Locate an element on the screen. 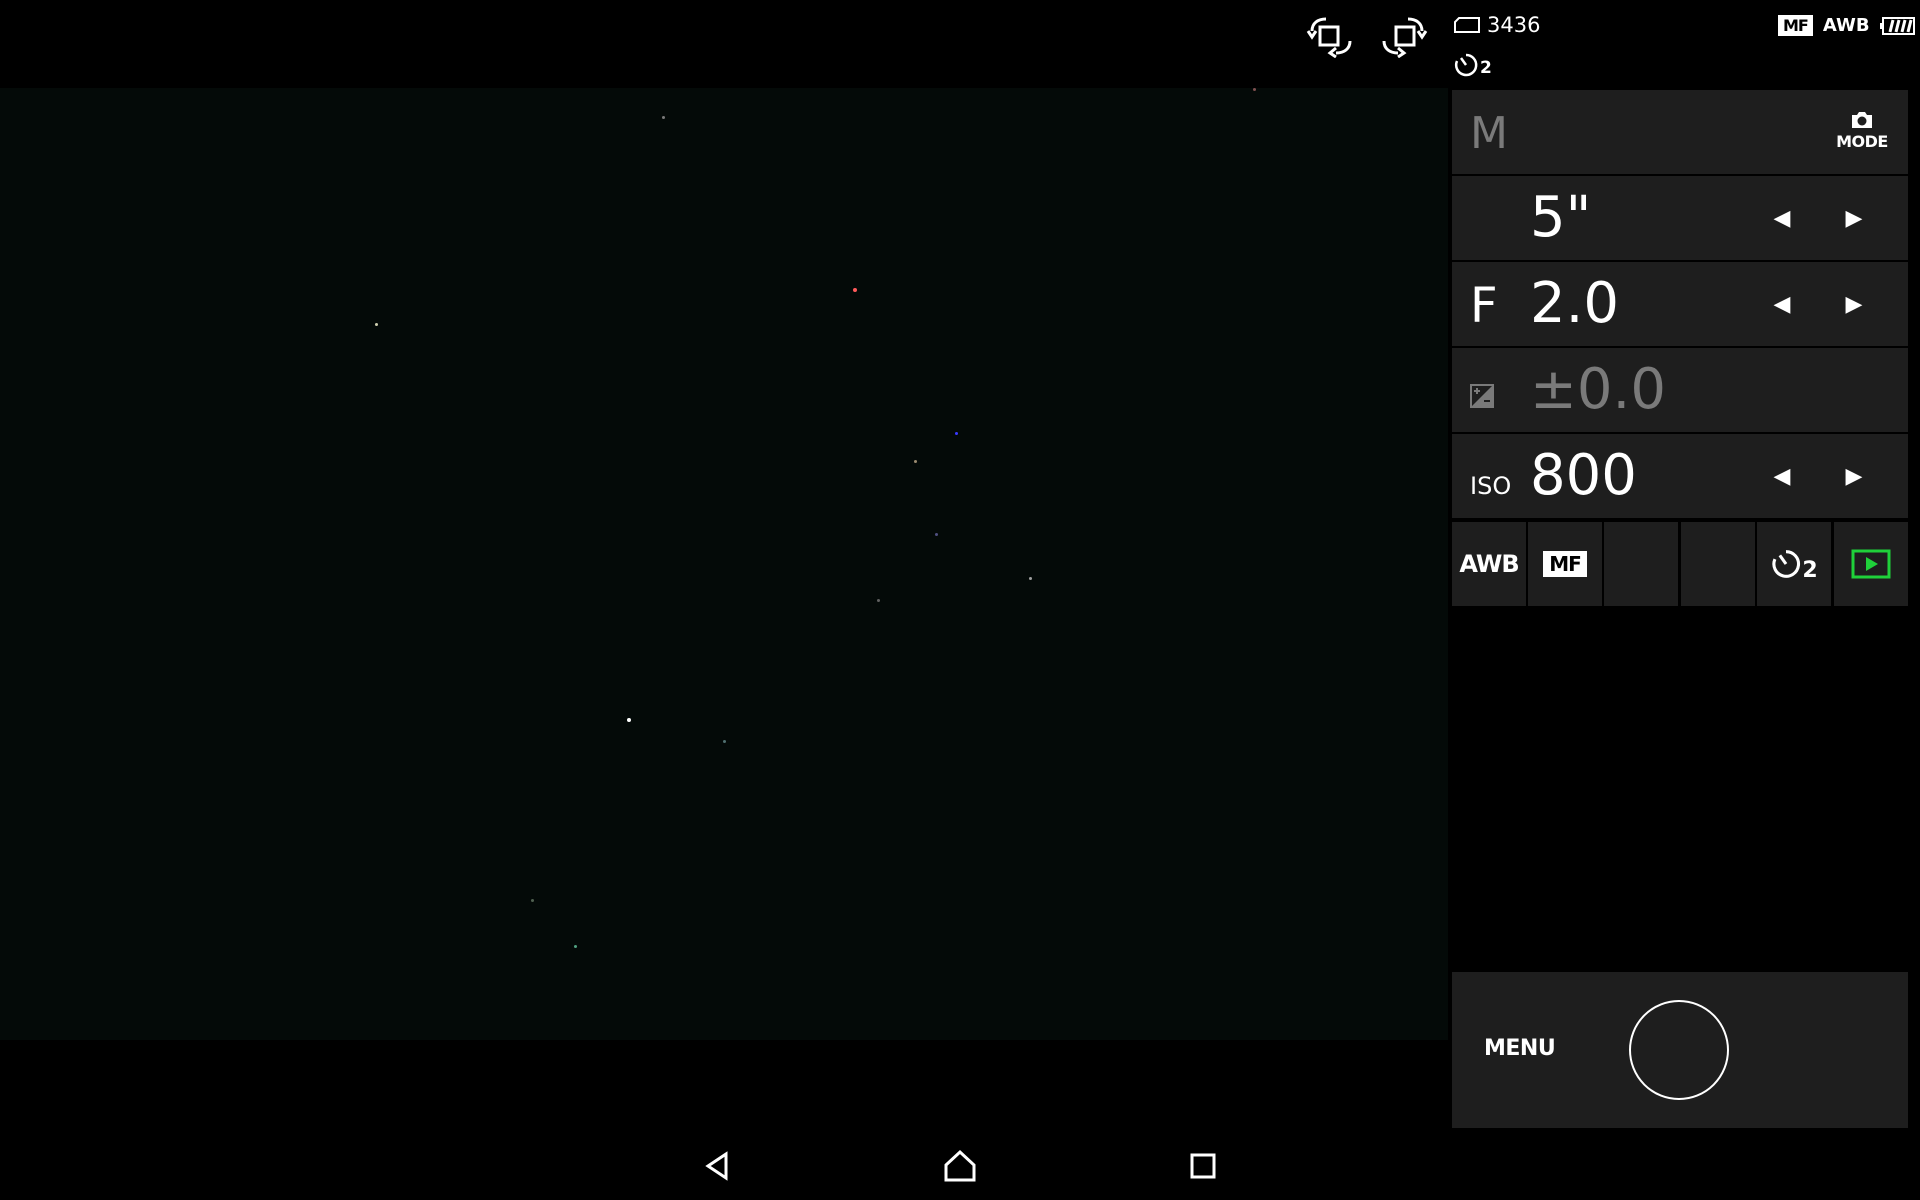 The height and width of the screenshot is (1200, 1920). rotate-left-icon is located at coordinates (1329, 38).